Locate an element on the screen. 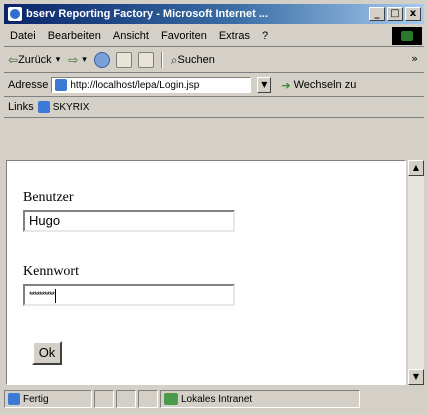 This screenshot has width=428, height=415. password-label: Kennwort is located at coordinates (51, 271).